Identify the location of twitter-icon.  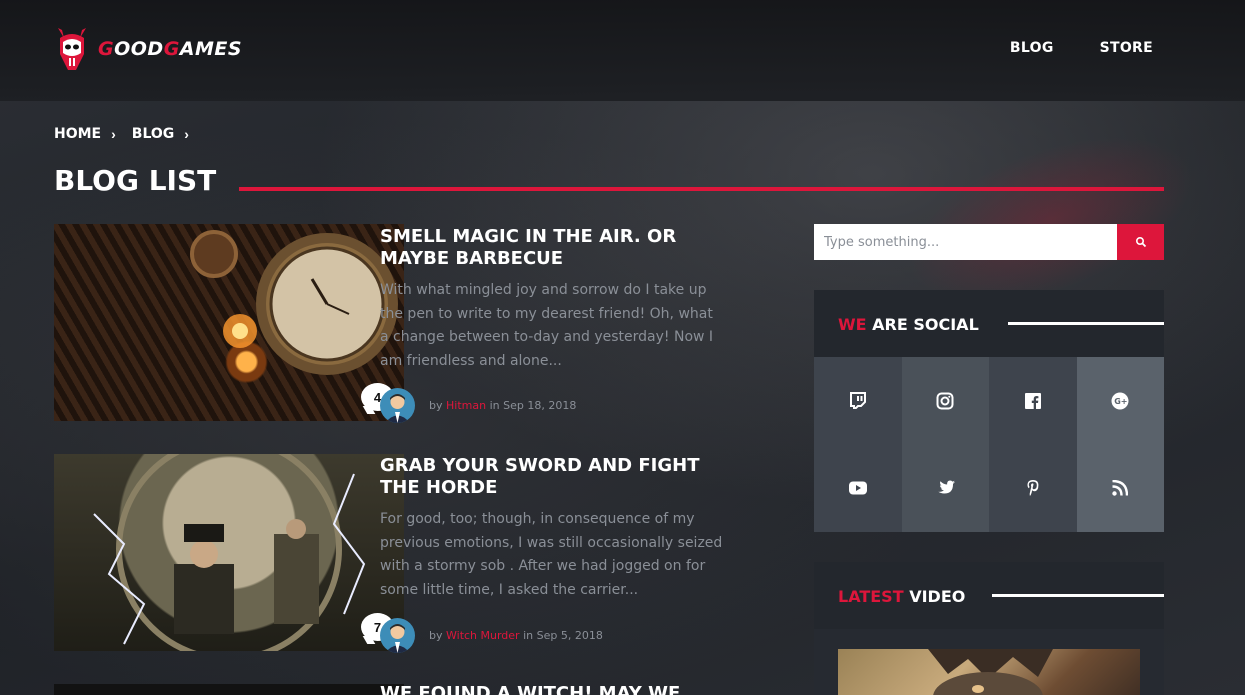
(946, 487).